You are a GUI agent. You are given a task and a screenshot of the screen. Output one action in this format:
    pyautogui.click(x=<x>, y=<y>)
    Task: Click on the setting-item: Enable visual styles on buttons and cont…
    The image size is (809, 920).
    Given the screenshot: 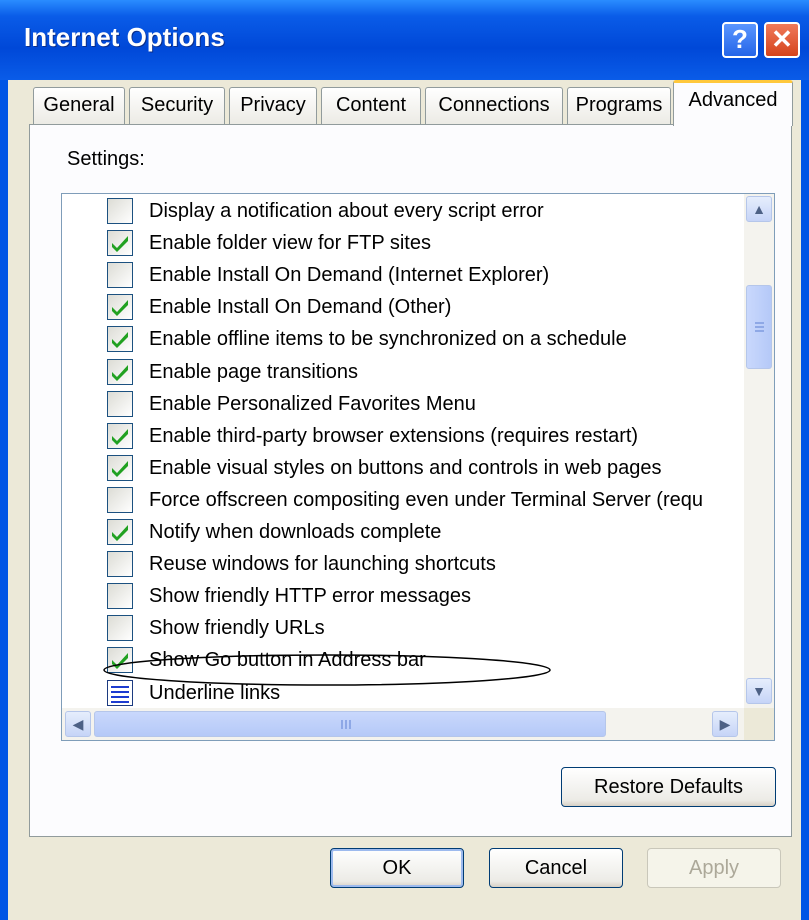 What is the action you would take?
    pyautogui.click(x=403, y=469)
    